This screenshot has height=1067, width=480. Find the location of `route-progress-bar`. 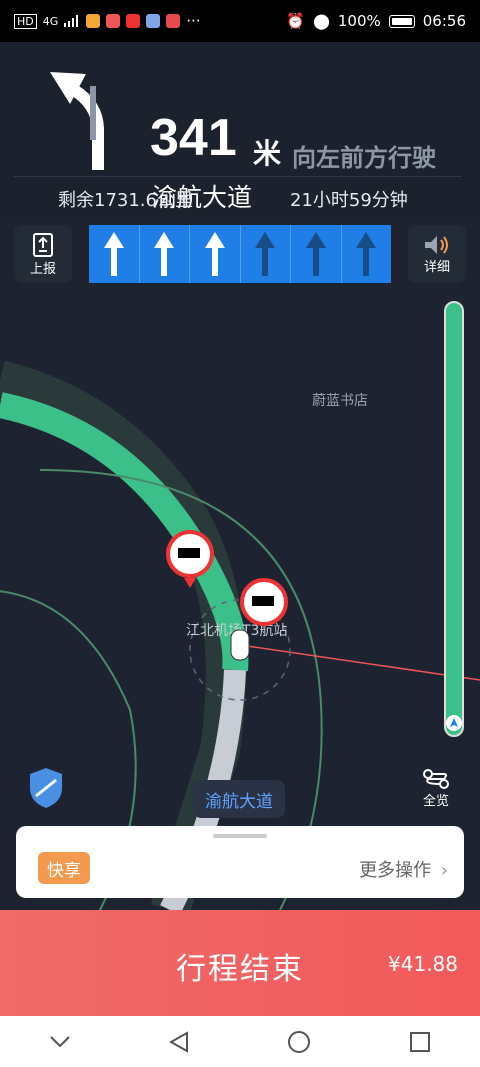

route-progress-bar is located at coordinates (454, 519).